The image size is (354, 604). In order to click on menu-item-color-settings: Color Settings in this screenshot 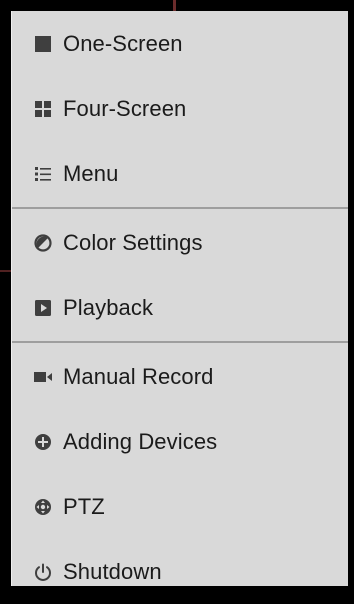, I will do `click(180, 242)`.